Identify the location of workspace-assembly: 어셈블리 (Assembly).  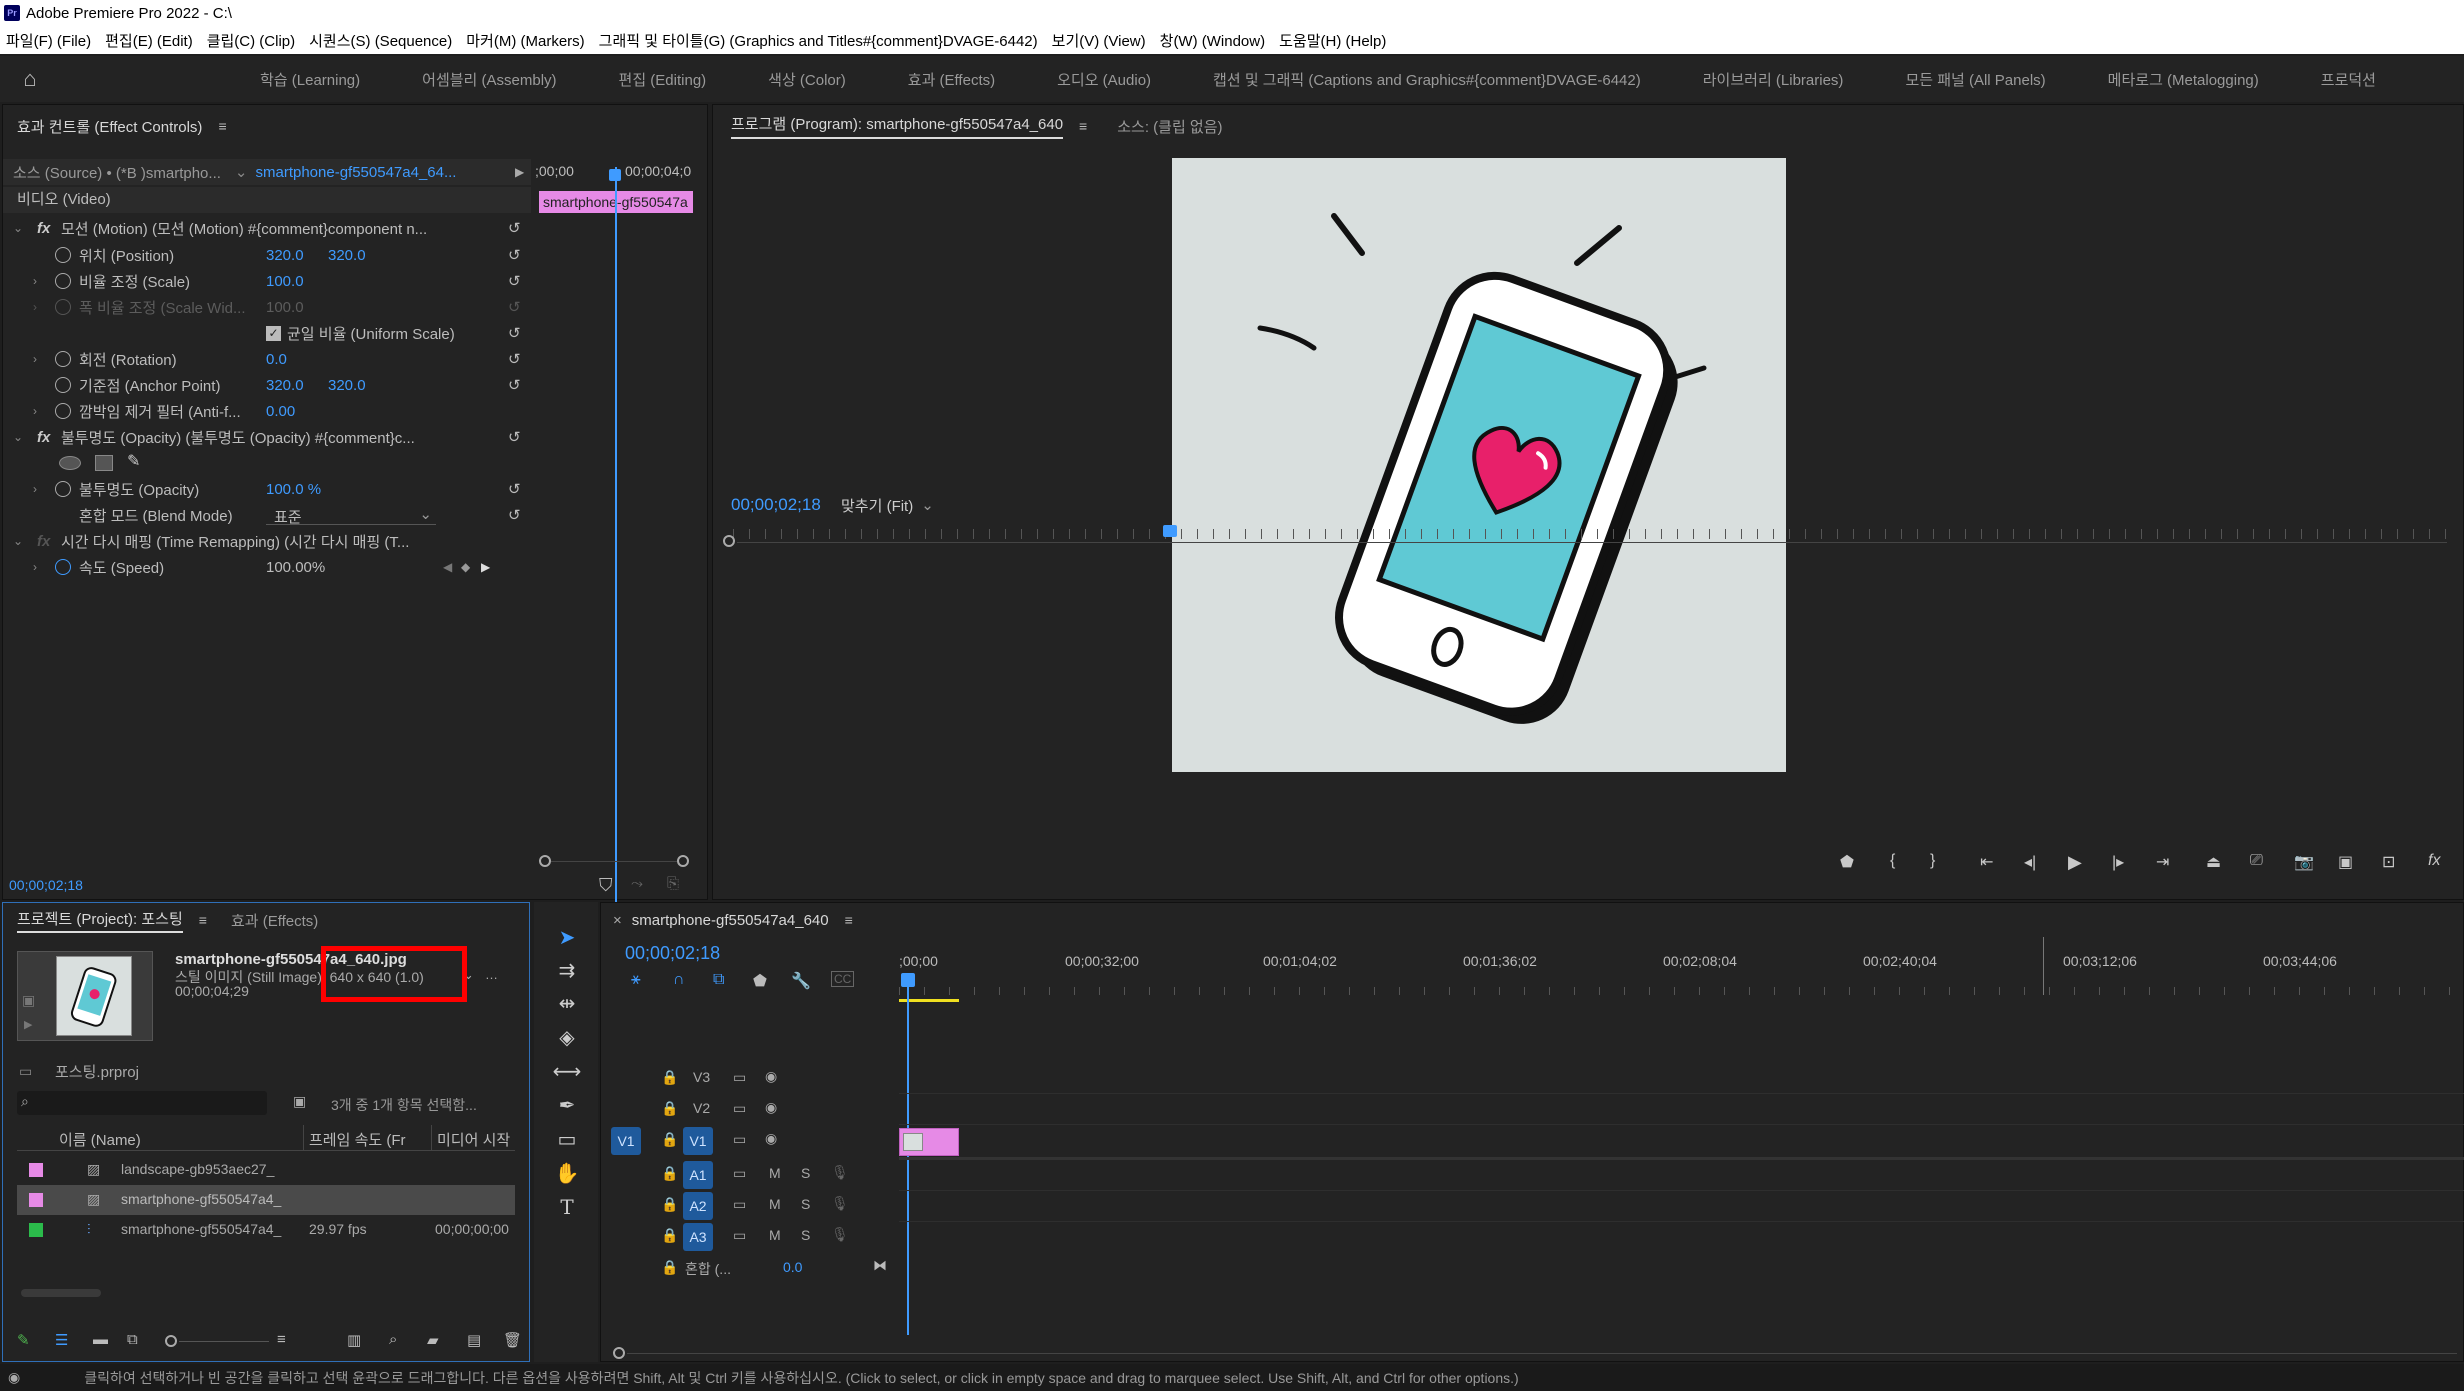
(489, 79).